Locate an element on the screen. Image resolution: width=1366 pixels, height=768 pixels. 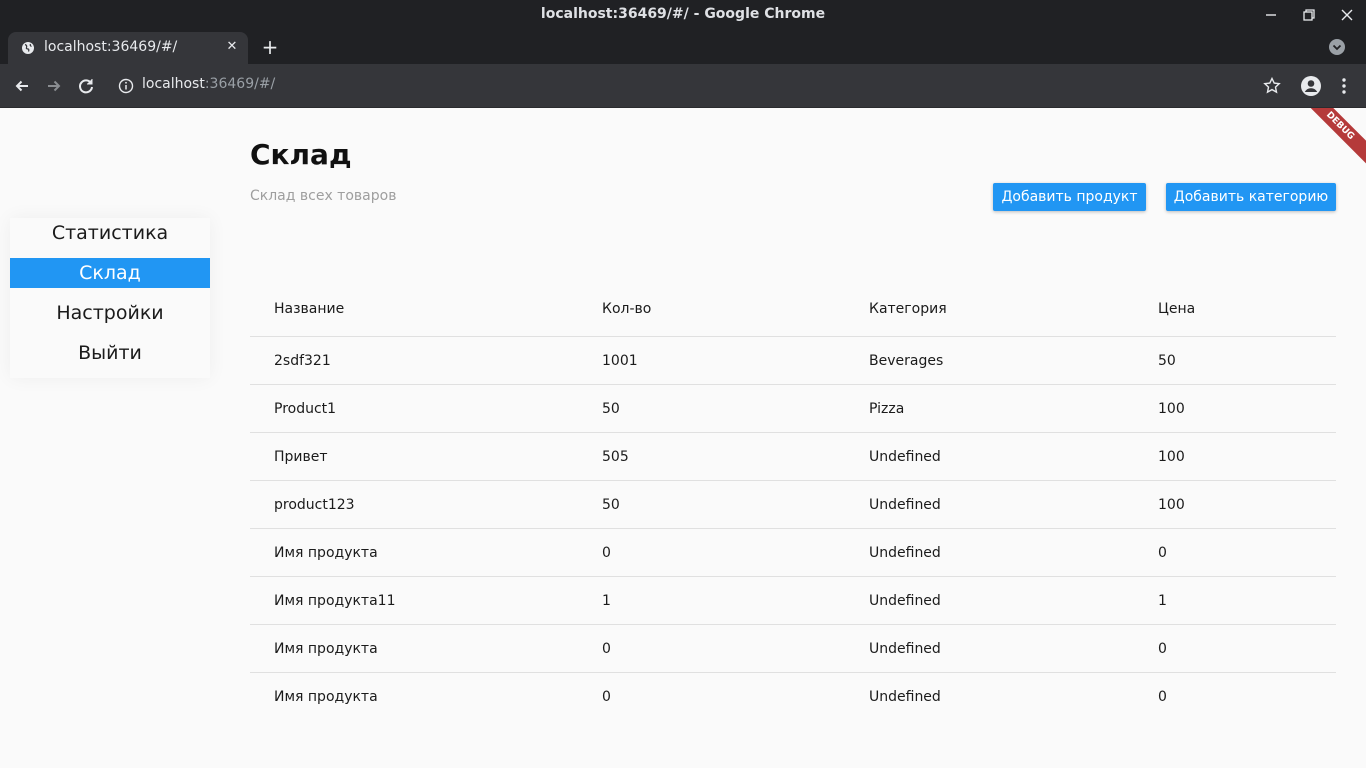
table-row: Привет 505 Undefined 100 is located at coordinates (793, 457).